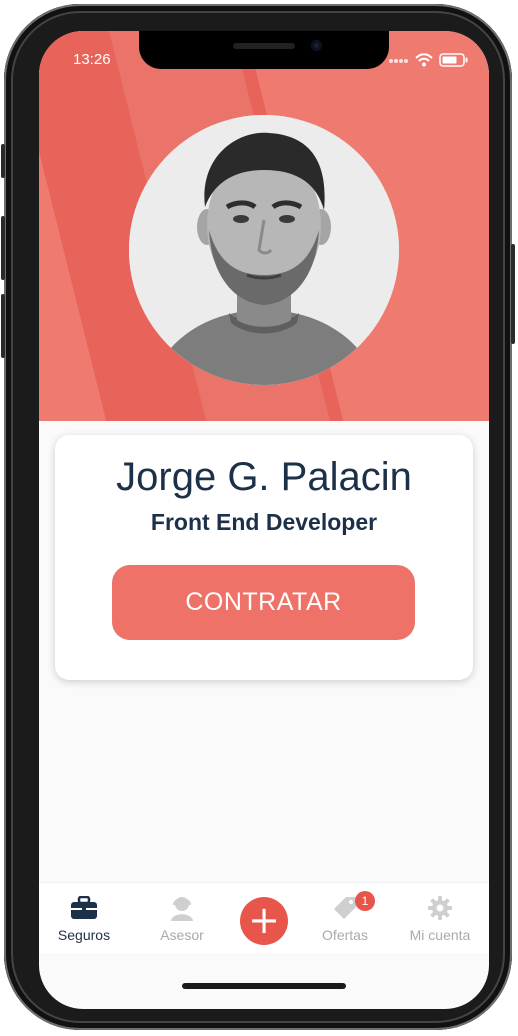 Image resolution: width=518 pixels, height=1036 pixels. What do you see at coordinates (3, 161) in the screenshot?
I see `side-button-silent` at bounding box center [3, 161].